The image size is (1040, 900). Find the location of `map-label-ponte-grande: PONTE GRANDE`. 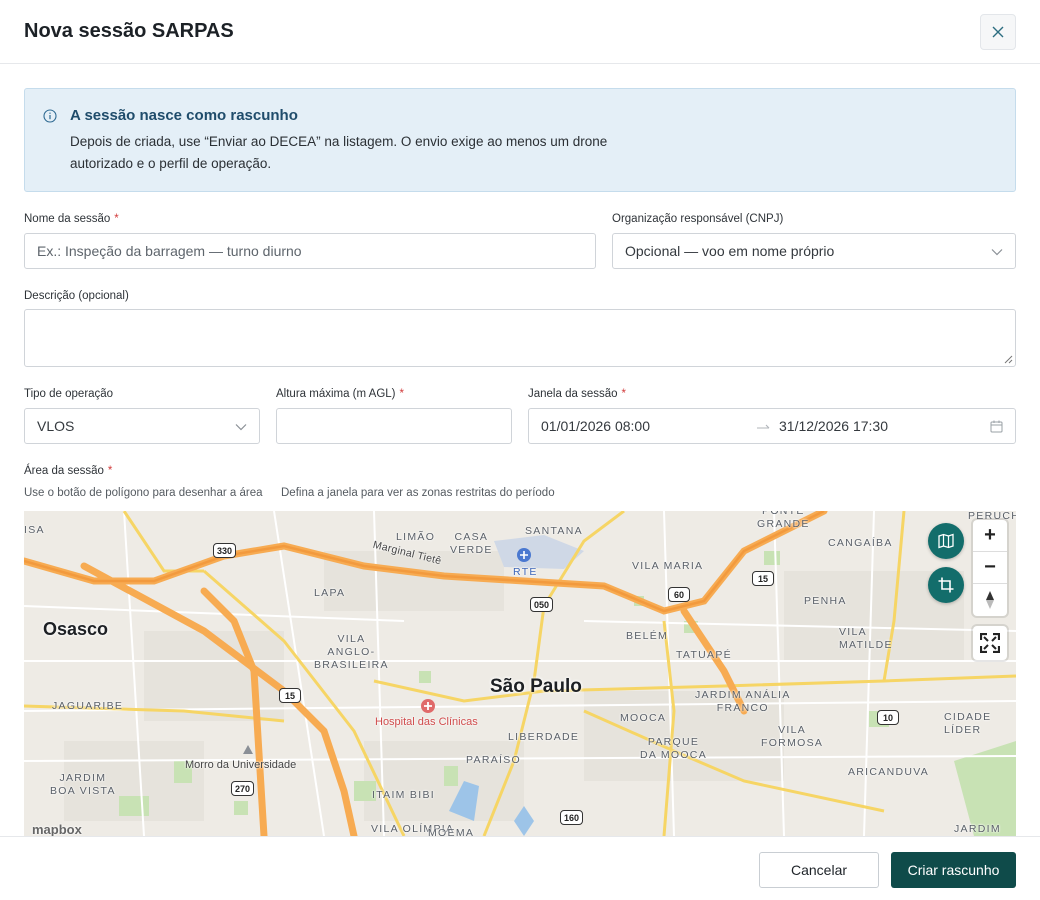

map-label-ponte-grande: PONTE GRANDE is located at coordinates (783, 520).